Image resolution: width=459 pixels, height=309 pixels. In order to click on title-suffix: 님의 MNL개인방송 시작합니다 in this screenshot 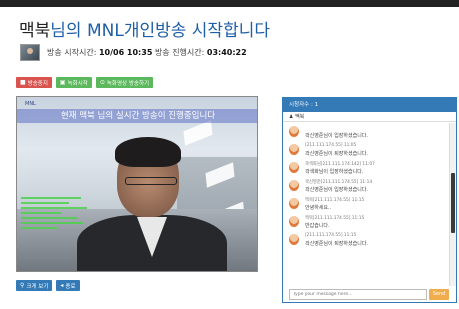, I will do `click(160, 31)`.